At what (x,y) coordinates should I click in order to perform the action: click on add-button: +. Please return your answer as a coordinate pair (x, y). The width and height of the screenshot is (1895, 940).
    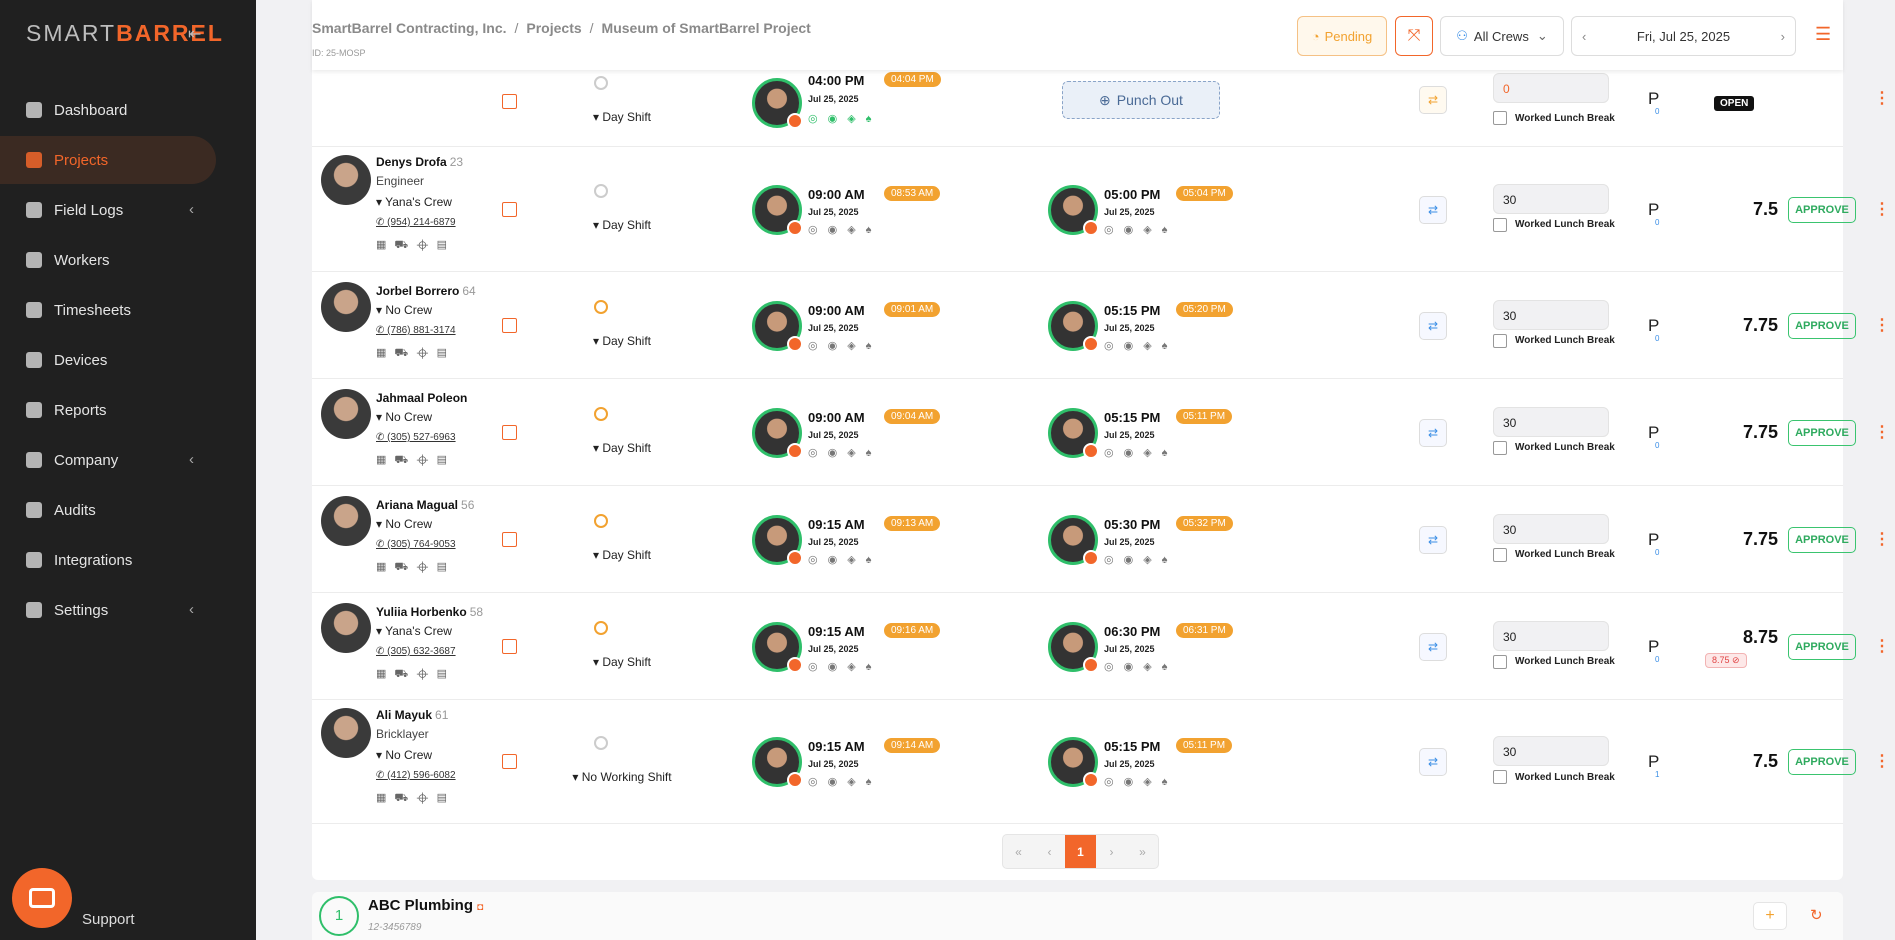
    Looking at the image, I should click on (1770, 916).